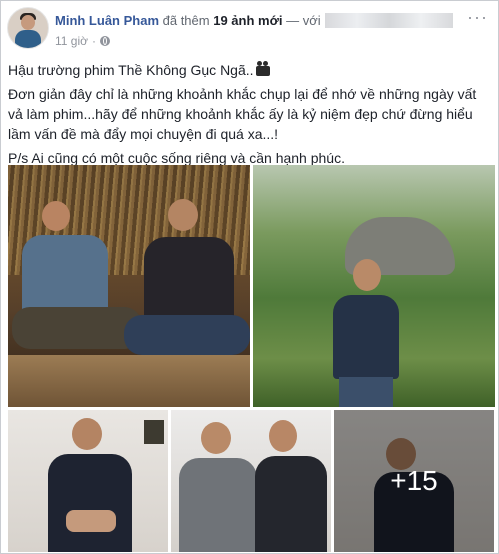  I want to click on avatar-head, so click(28, 22).